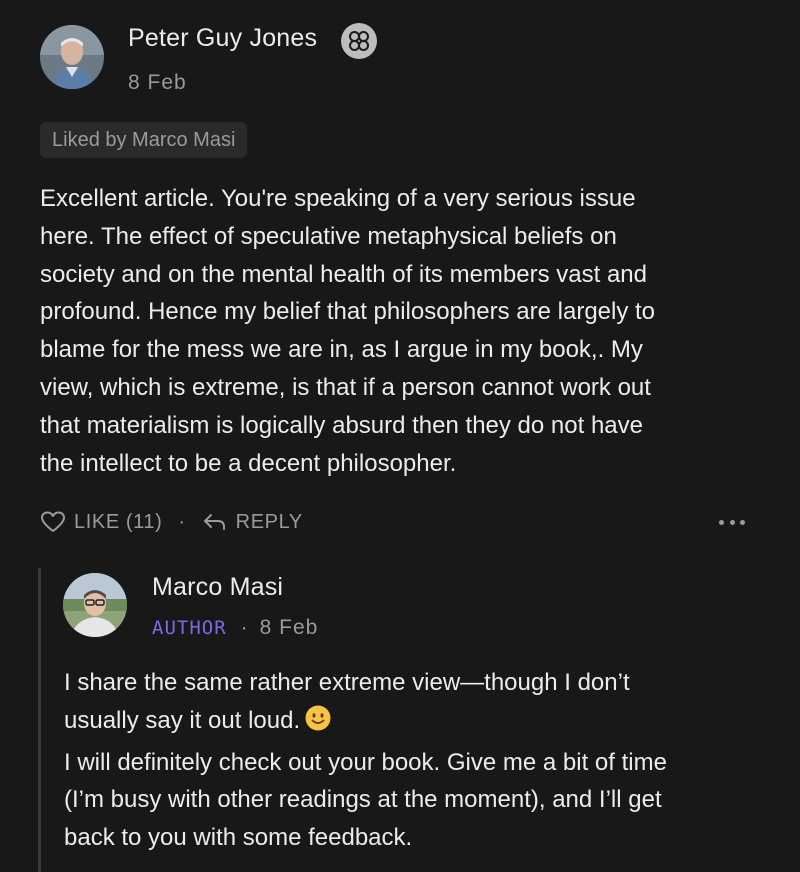 This screenshot has height=872, width=800. What do you see at coordinates (157, 83) in the screenshot?
I see `comment-date: 8 Feb` at bounding box center [157, 83].